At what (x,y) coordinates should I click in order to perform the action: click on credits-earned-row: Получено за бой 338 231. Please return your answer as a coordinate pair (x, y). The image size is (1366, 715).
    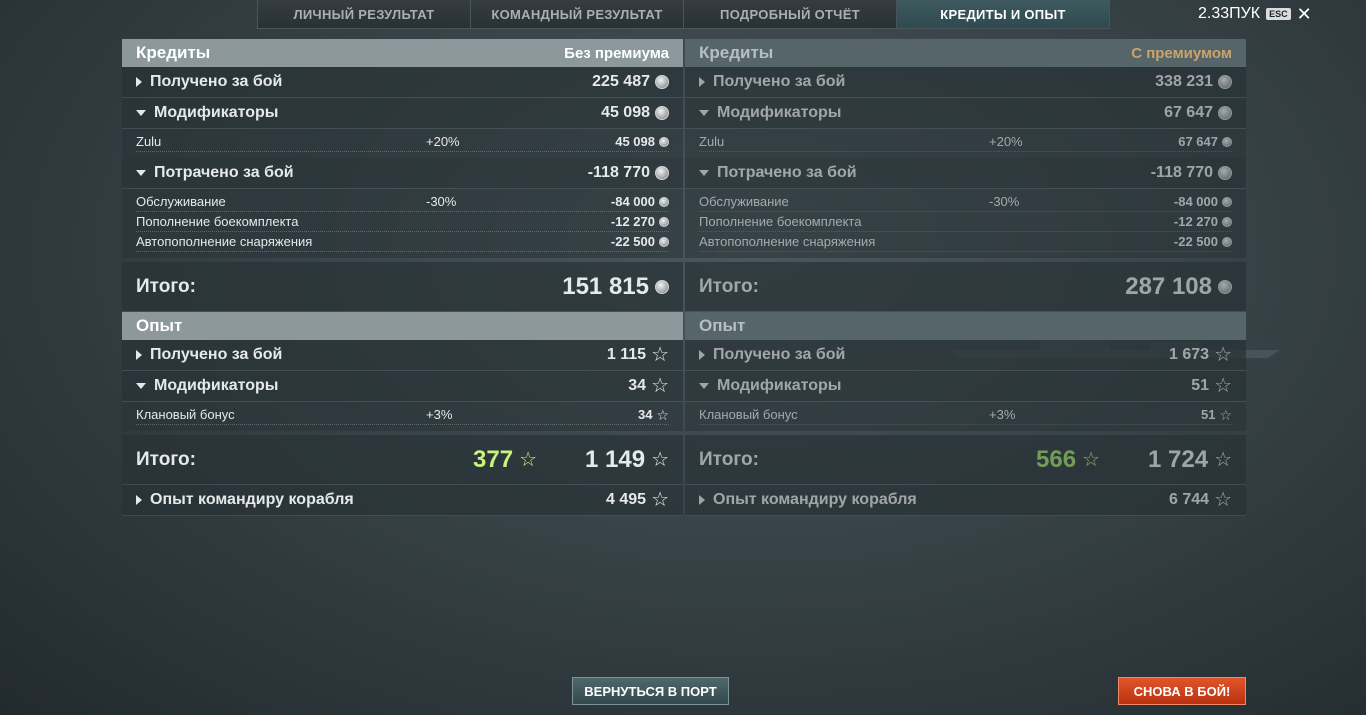
    Looking at the image, I should click on (965, 82).